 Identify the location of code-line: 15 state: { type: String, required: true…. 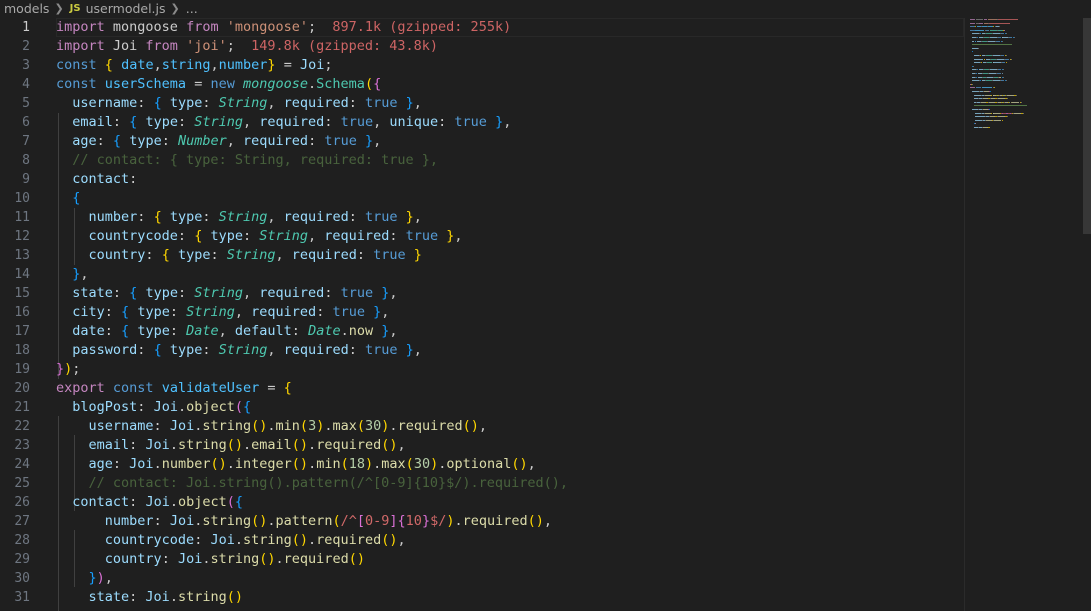
(545, 293).